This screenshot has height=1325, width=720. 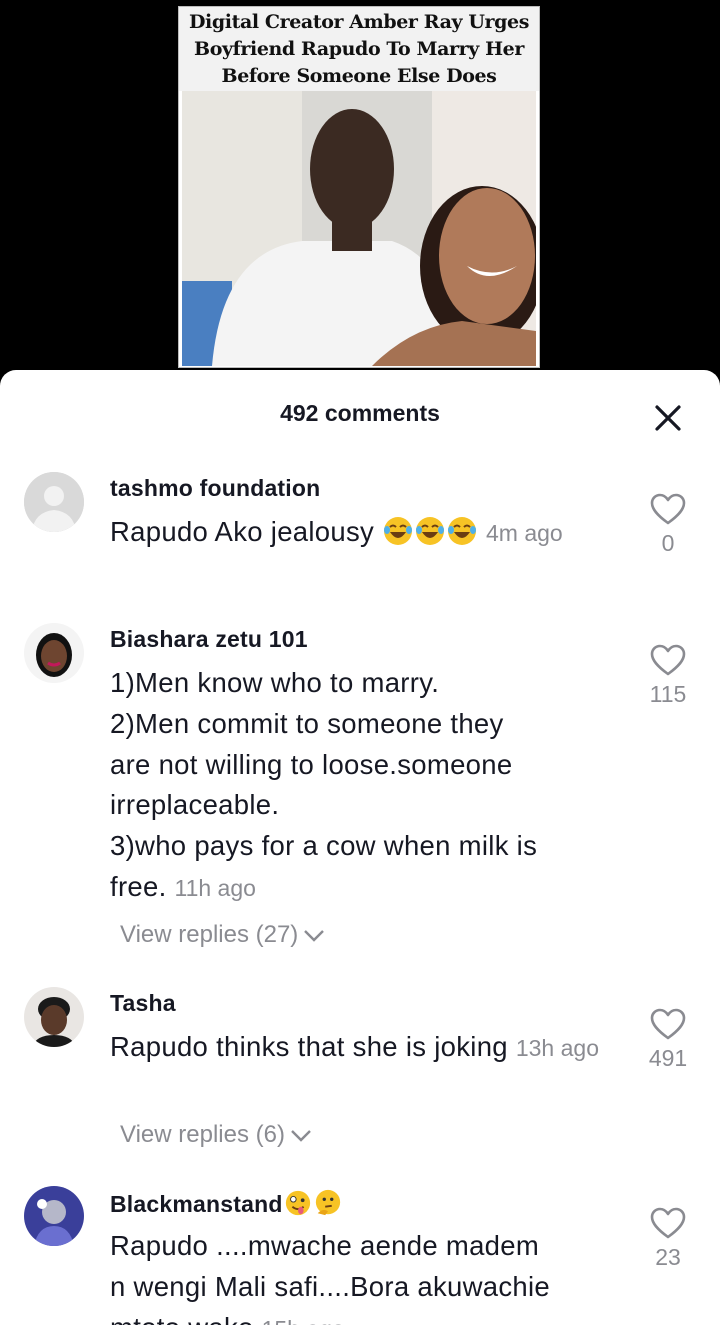 I want to click on comment-text: Rapudo thinks that she is joking 13h ago, so click(x=365, y=1048).